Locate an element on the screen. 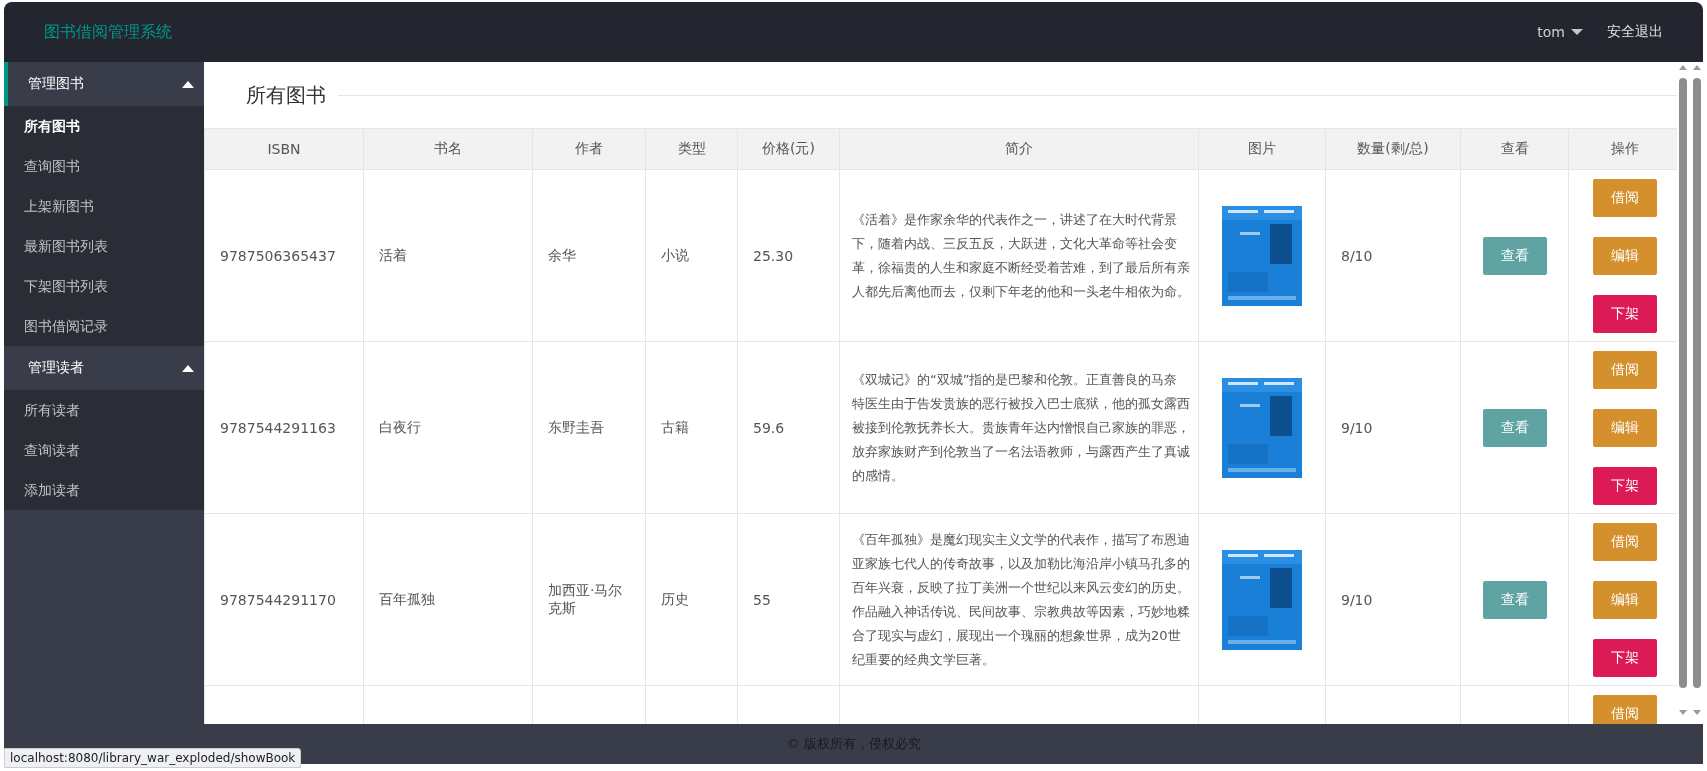 Image resolution: width=1707 pixels, height=771 pixels. table-cell: 55 is located at coordinates (762, 599).